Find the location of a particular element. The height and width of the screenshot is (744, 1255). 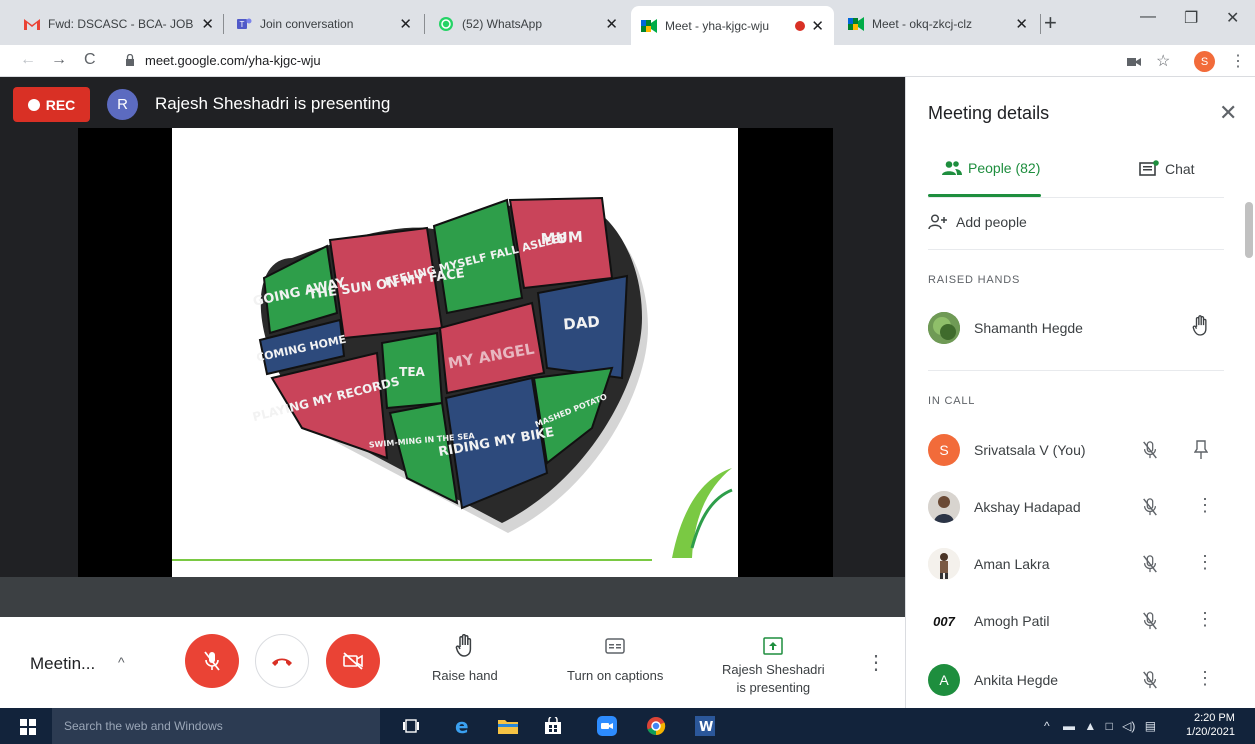

zoom-icon is located at coordinates (607, 726).